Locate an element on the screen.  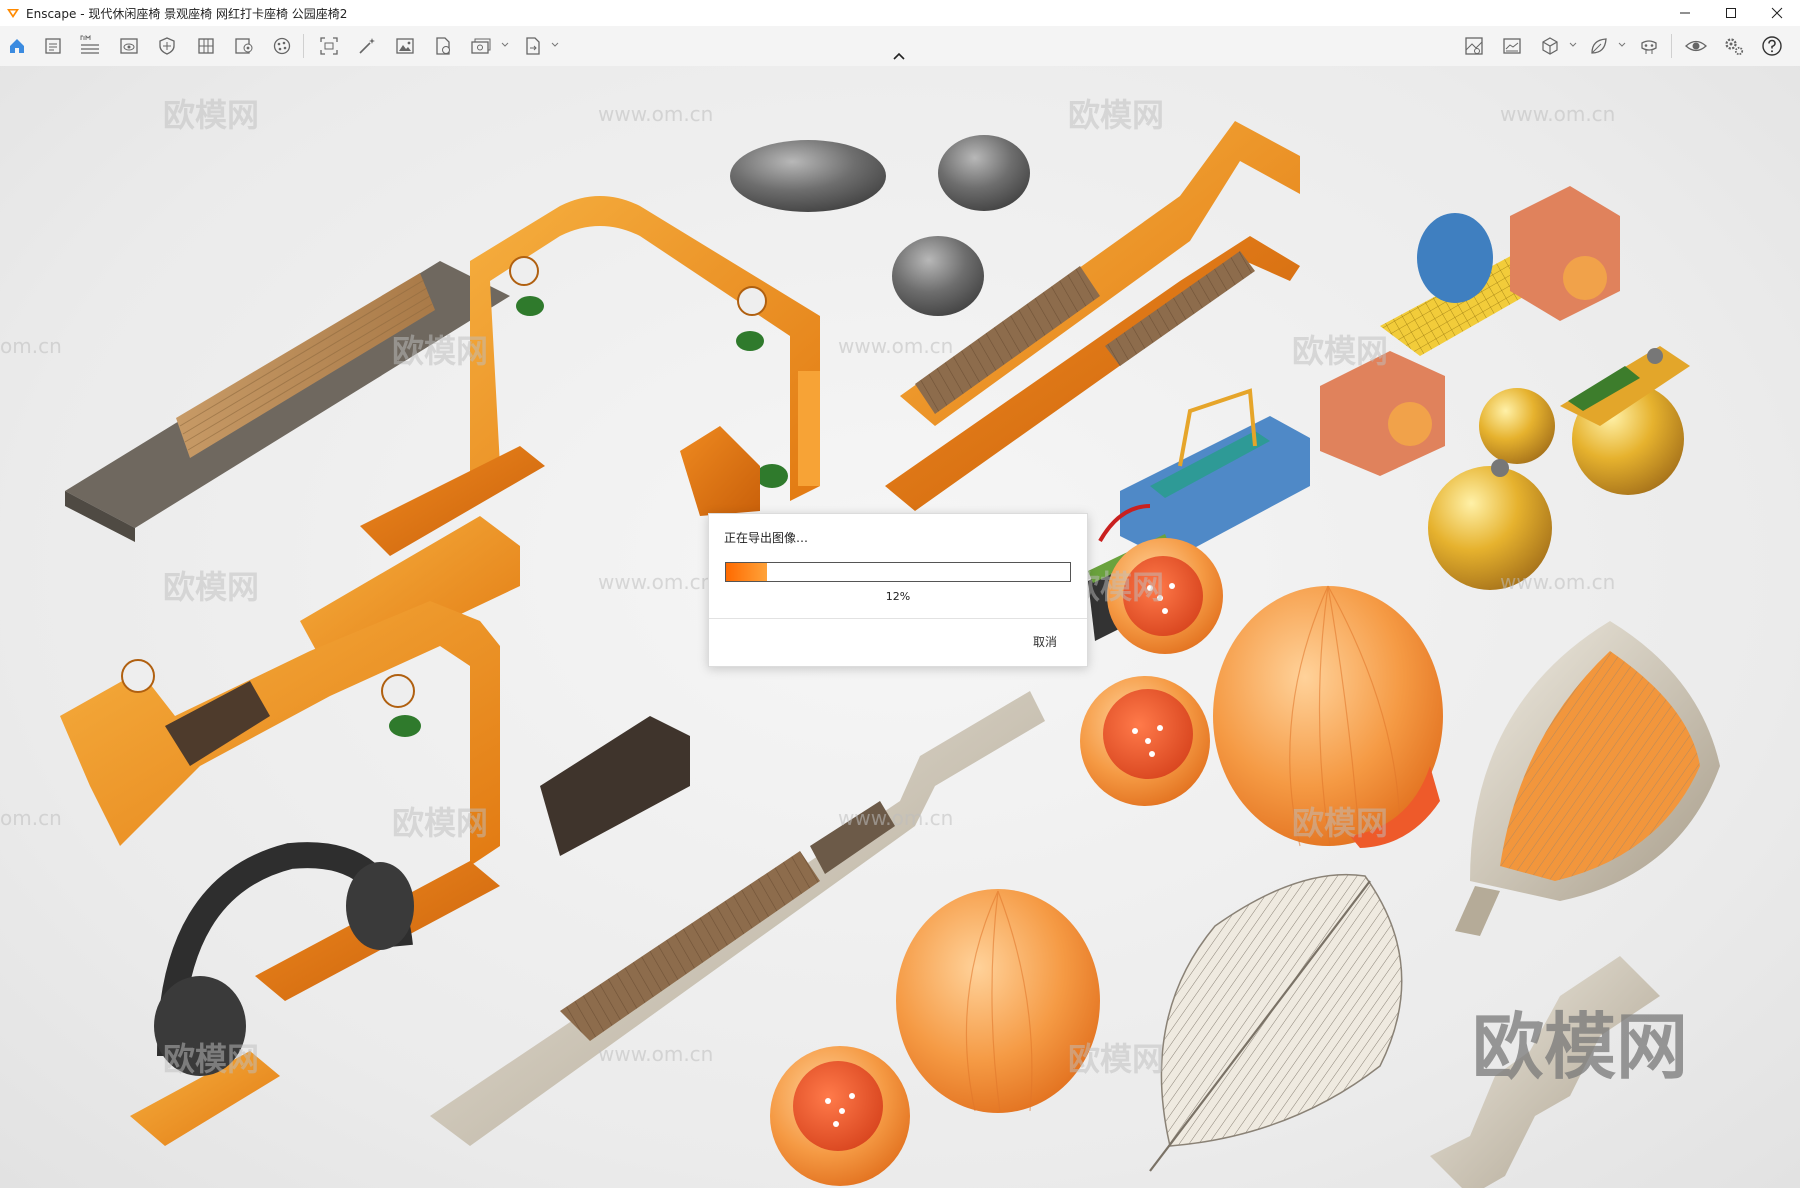
panorama-button is located at coordinates (1512, 46).